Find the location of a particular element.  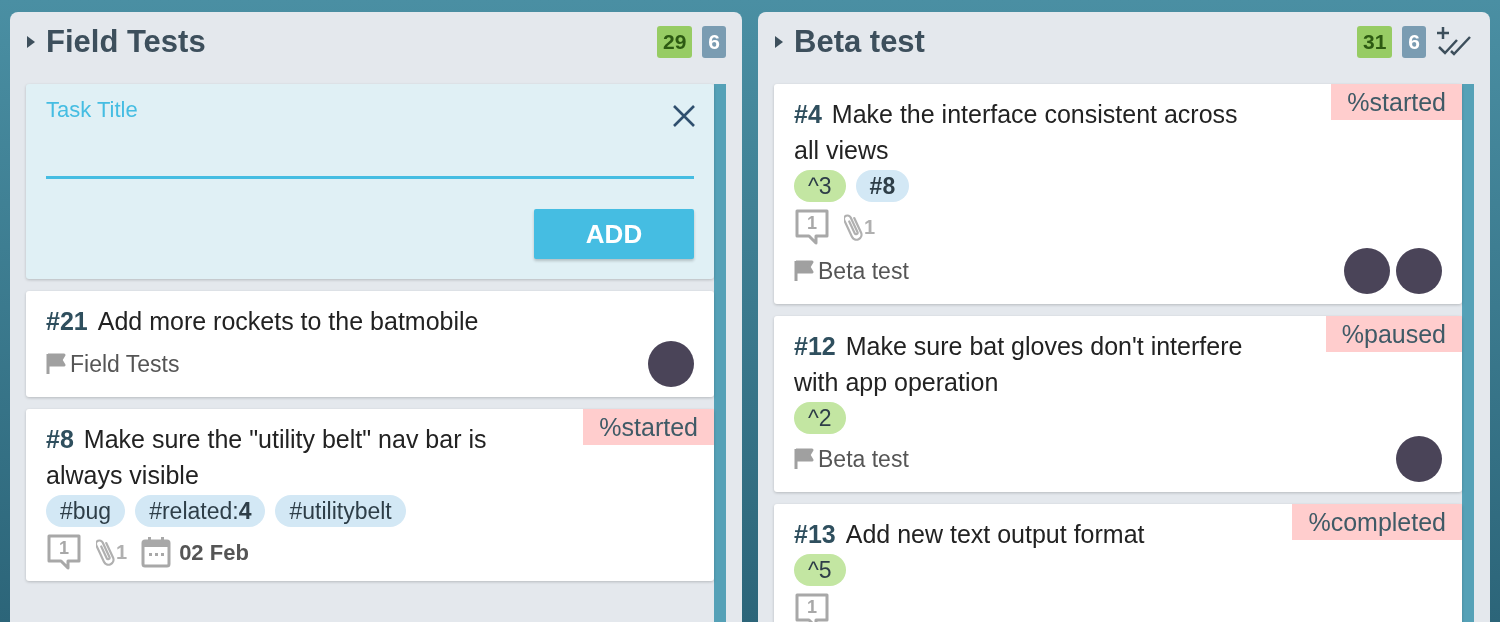

task-card: #12 Make sure bat gloves don't interfere with app operation %paused ^2 Beta test is located at coordinates (1118, 404).